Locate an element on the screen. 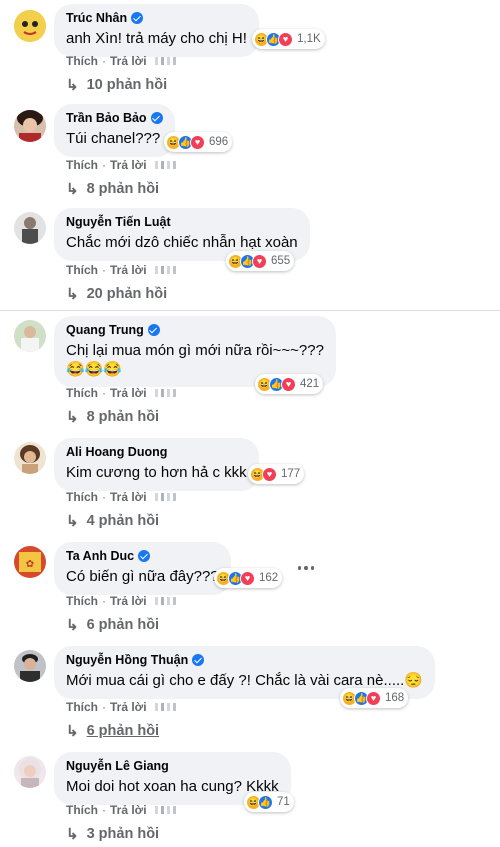 This screenshot has width=500, height=847. replies-count: 4 phản hồi is located at coordinates (123, 521).